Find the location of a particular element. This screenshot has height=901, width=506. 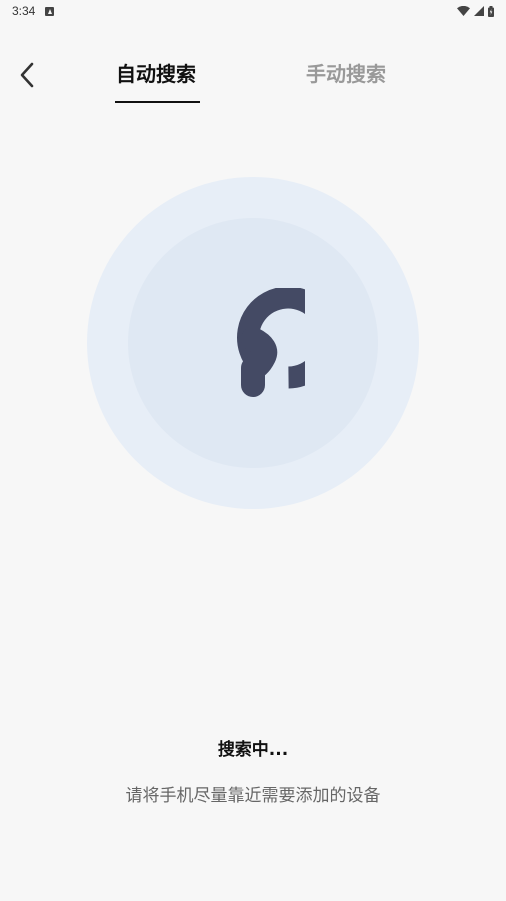

tab-auto-search: 自动搜索 is located at coordinates (156, 74).